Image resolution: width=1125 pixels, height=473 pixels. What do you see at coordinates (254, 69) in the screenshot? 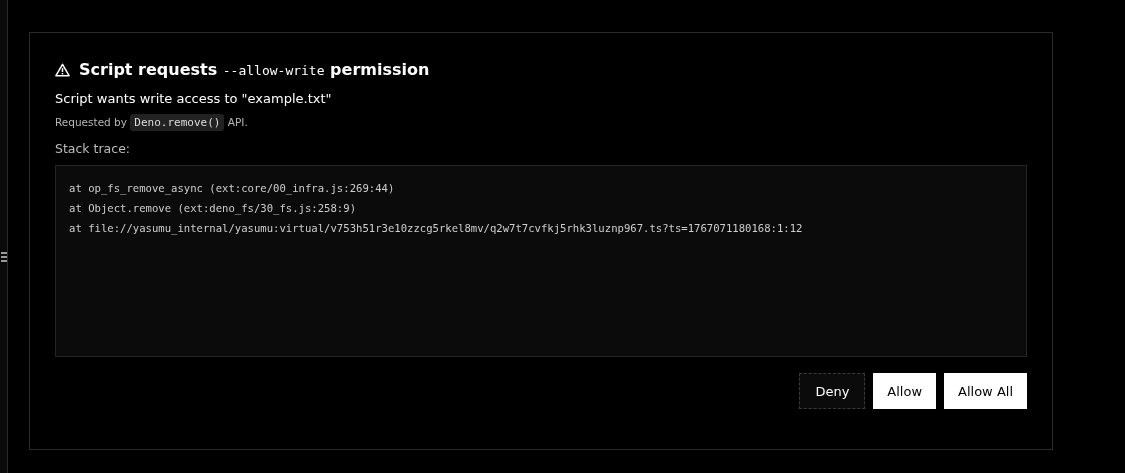
I see `dialog-title: Script requests --allow-write permission` at bounding box center [254, 69].